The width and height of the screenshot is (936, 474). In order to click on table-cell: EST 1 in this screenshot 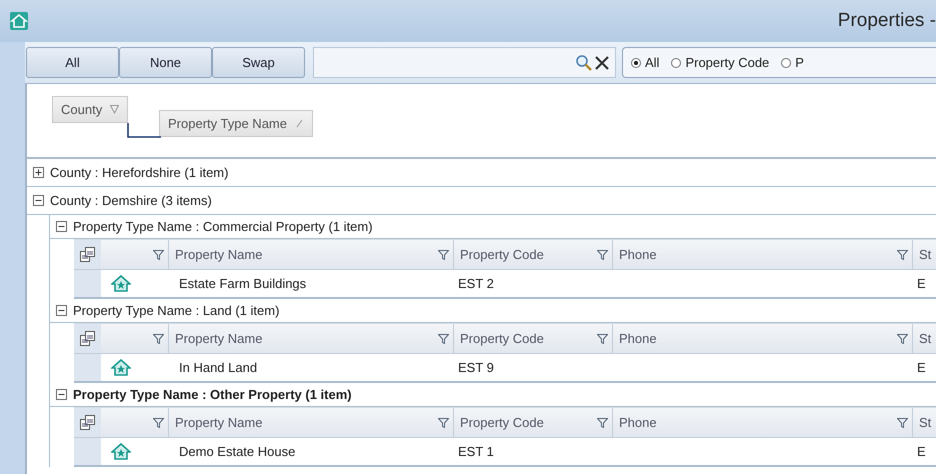, I will do `click(476, 451)`.